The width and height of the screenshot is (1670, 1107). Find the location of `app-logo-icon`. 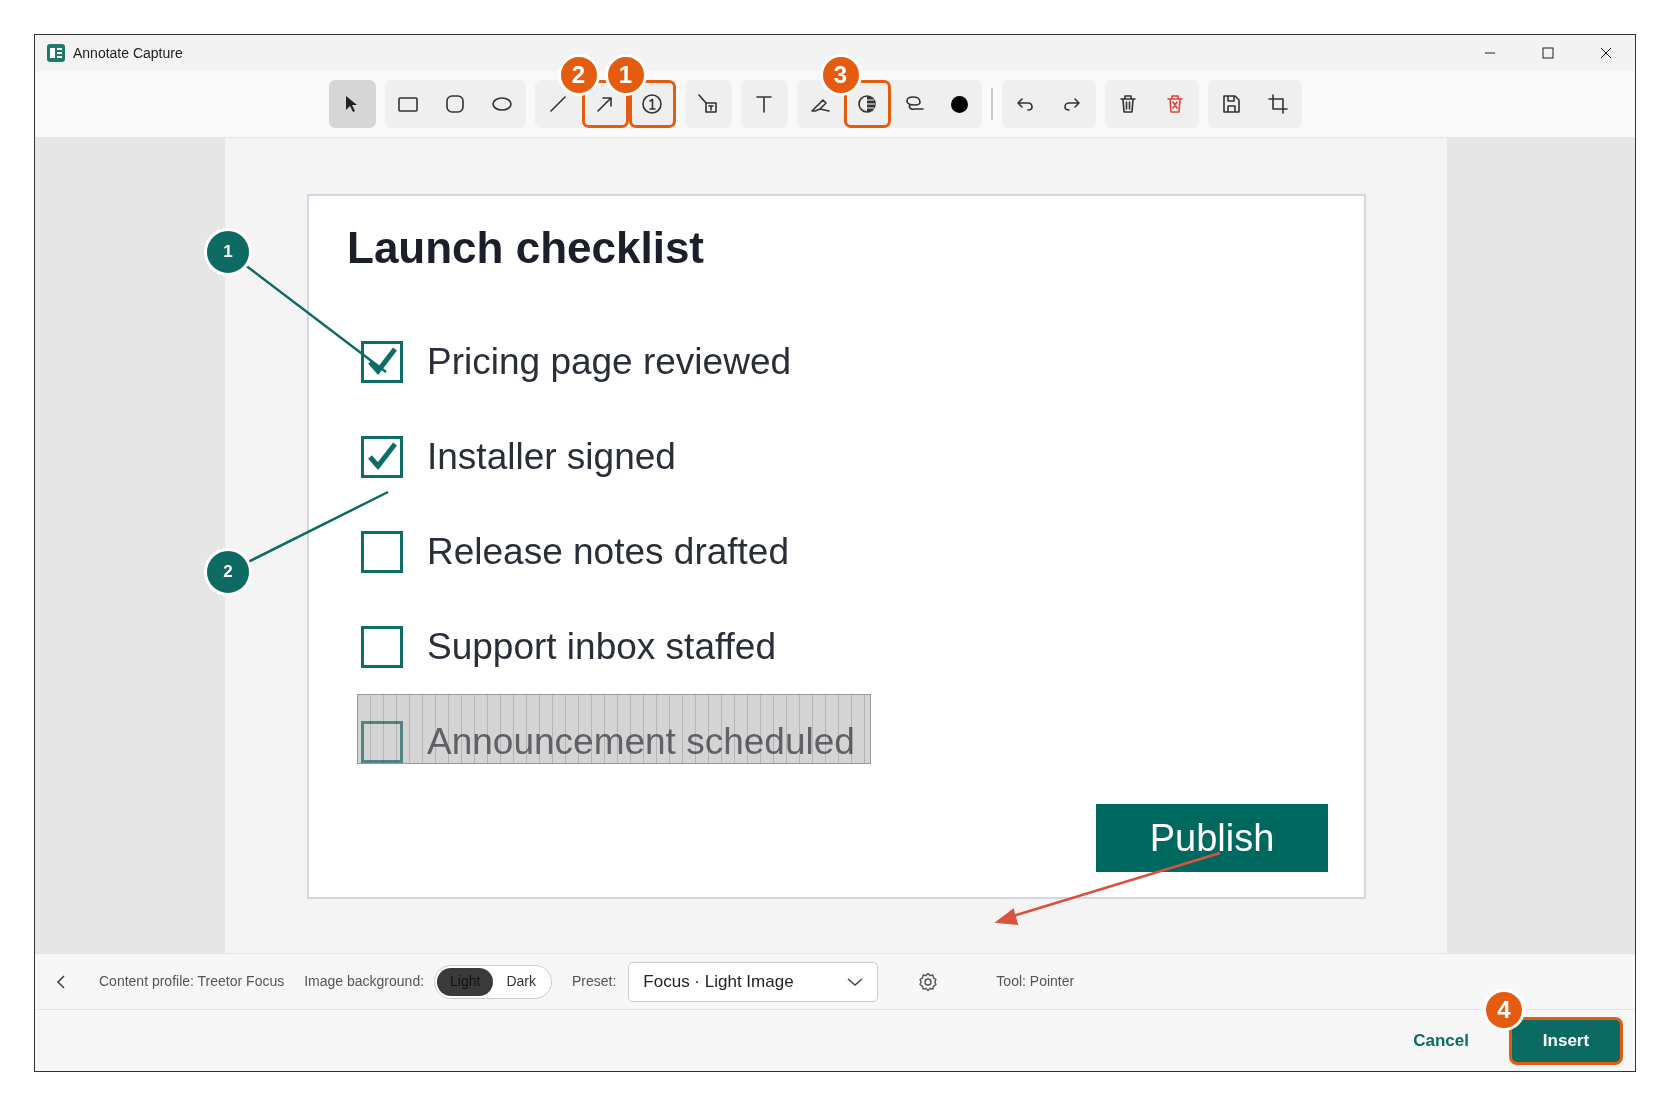

app-logo-icon is located at coordinates (56, 53).